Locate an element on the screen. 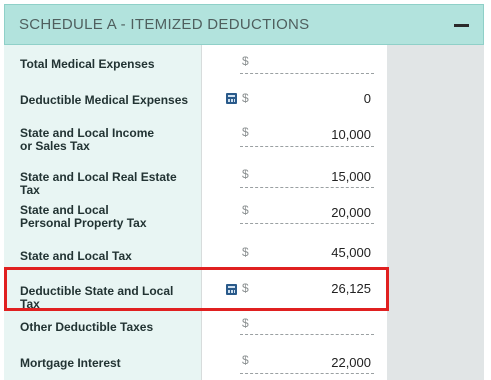 This screenshot has height=380, width=491. row-label: State and Local Personal Property Tax is located at coordinates (83, 216).